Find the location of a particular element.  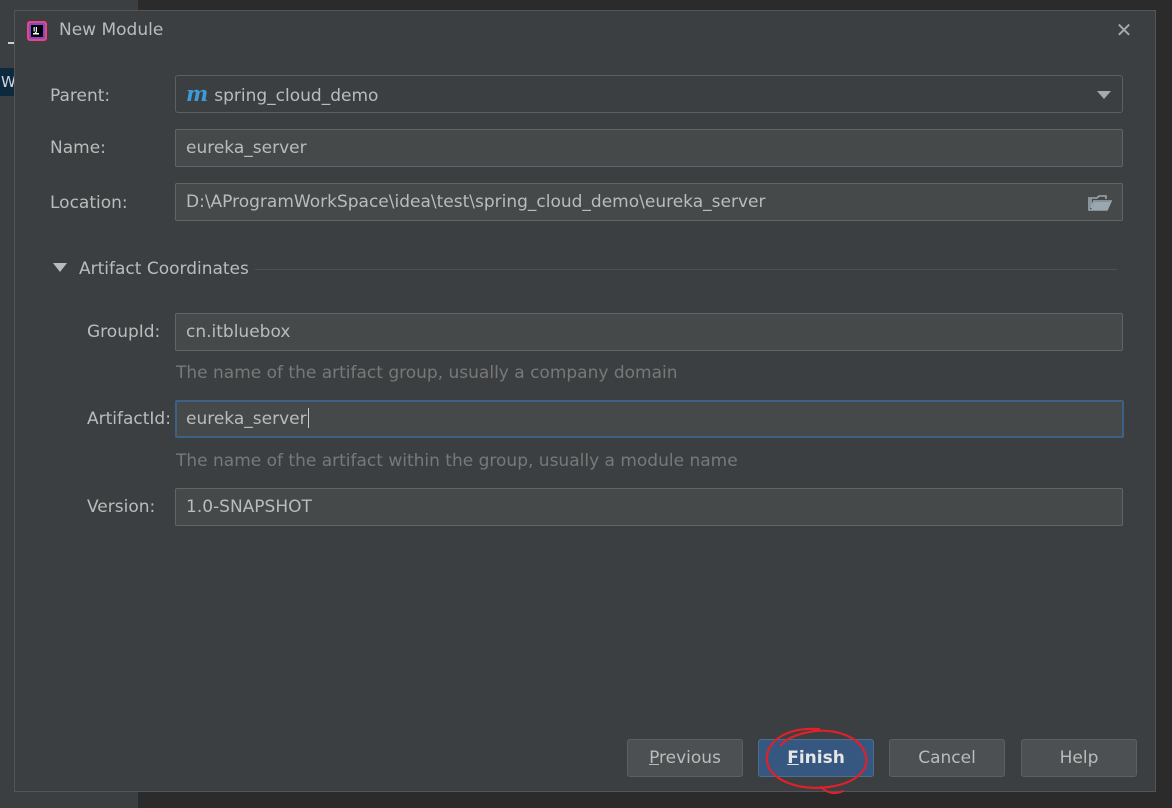

dialog-titlebar: IJ New Module ✕ is located at coordinates (585, 31).